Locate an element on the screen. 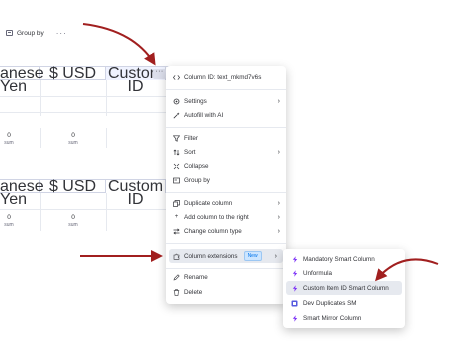 The height and width of the screenshot is (349, 474). group-by-button: Group by is located at coordinates (30, 33).